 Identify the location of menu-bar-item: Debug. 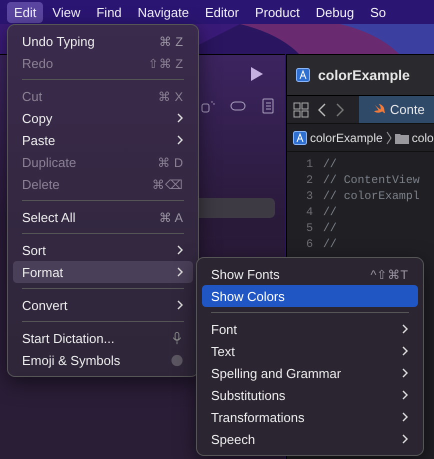
(335, 12).